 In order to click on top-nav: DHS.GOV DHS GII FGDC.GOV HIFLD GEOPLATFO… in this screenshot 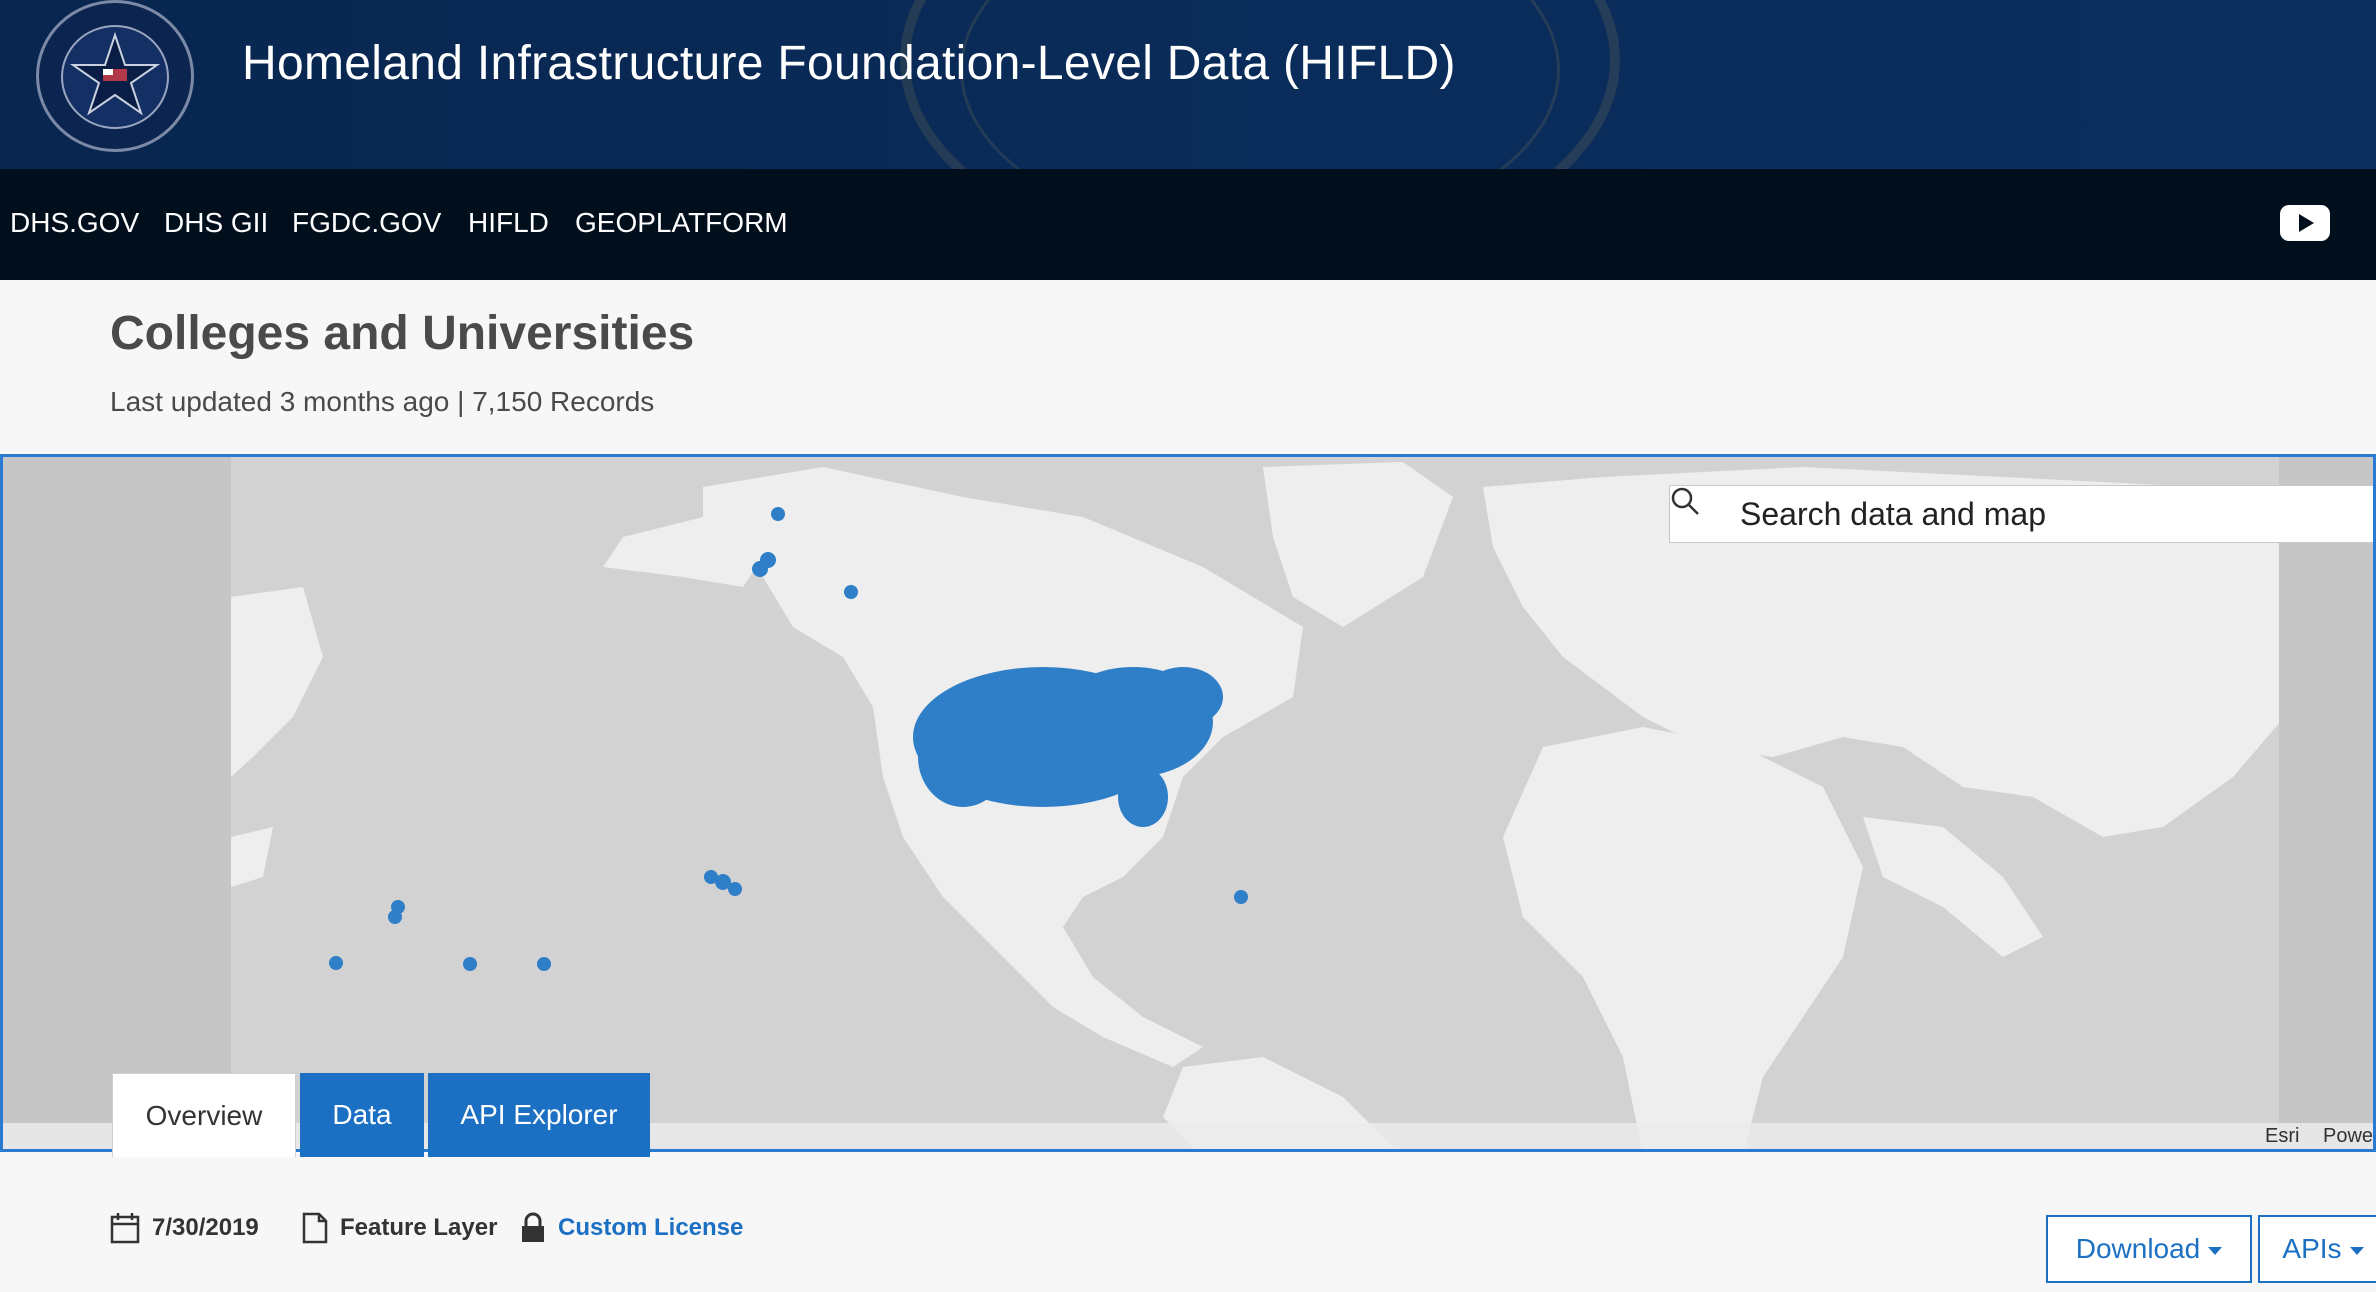, I will do `click(1188, 224)`.